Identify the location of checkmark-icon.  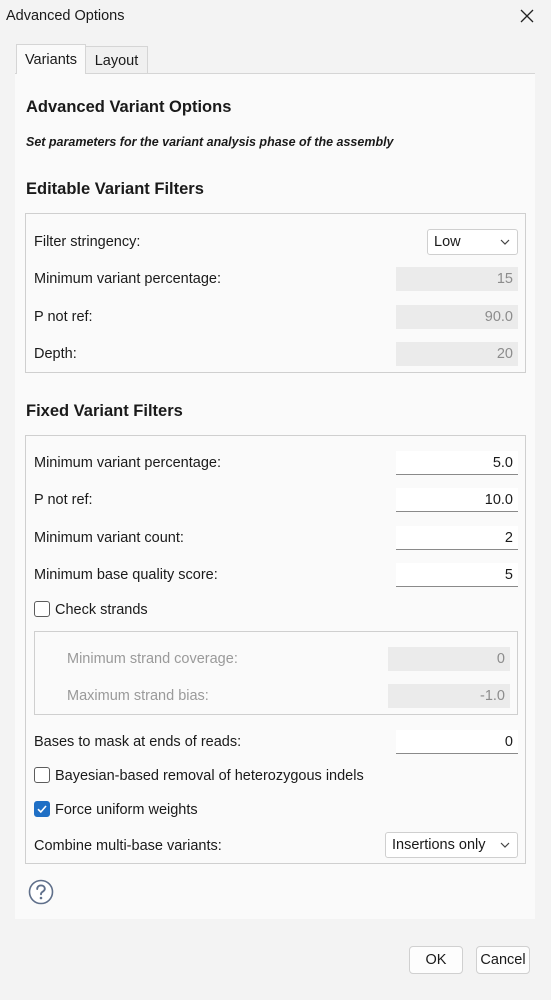
(42, 809).